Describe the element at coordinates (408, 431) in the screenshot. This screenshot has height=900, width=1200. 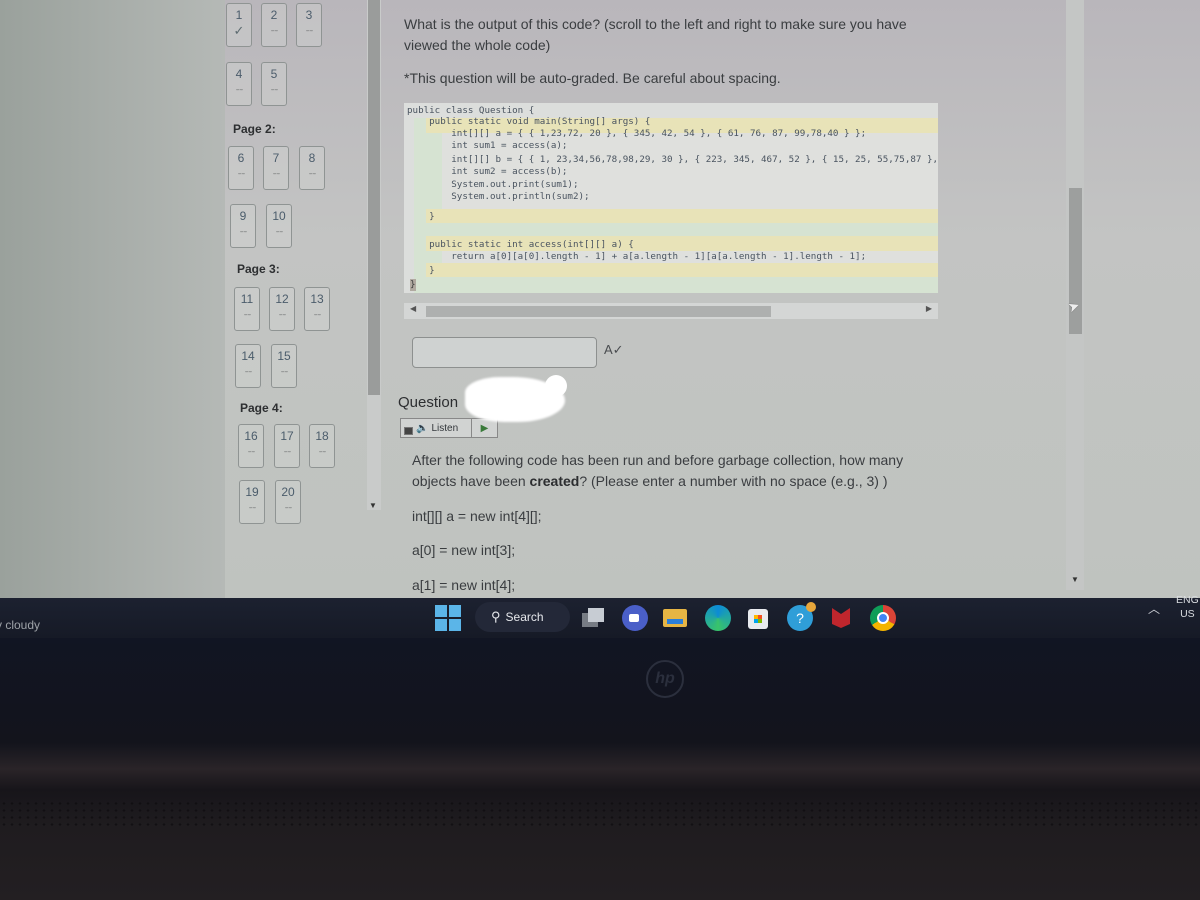
I see `menu-icon` at that location.